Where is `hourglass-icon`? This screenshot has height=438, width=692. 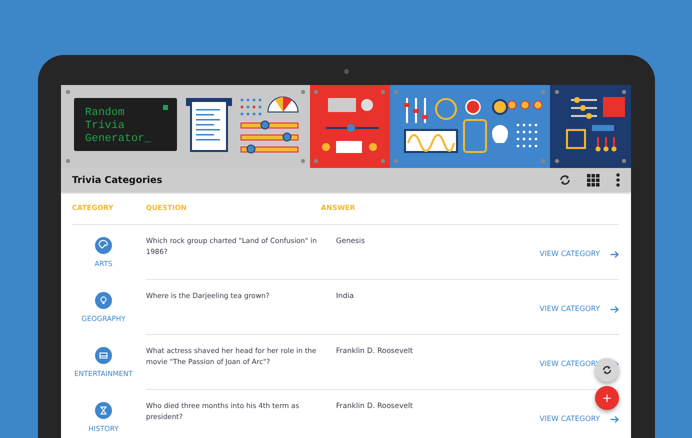 hourglass-icon is located at coordinates (103, 410).